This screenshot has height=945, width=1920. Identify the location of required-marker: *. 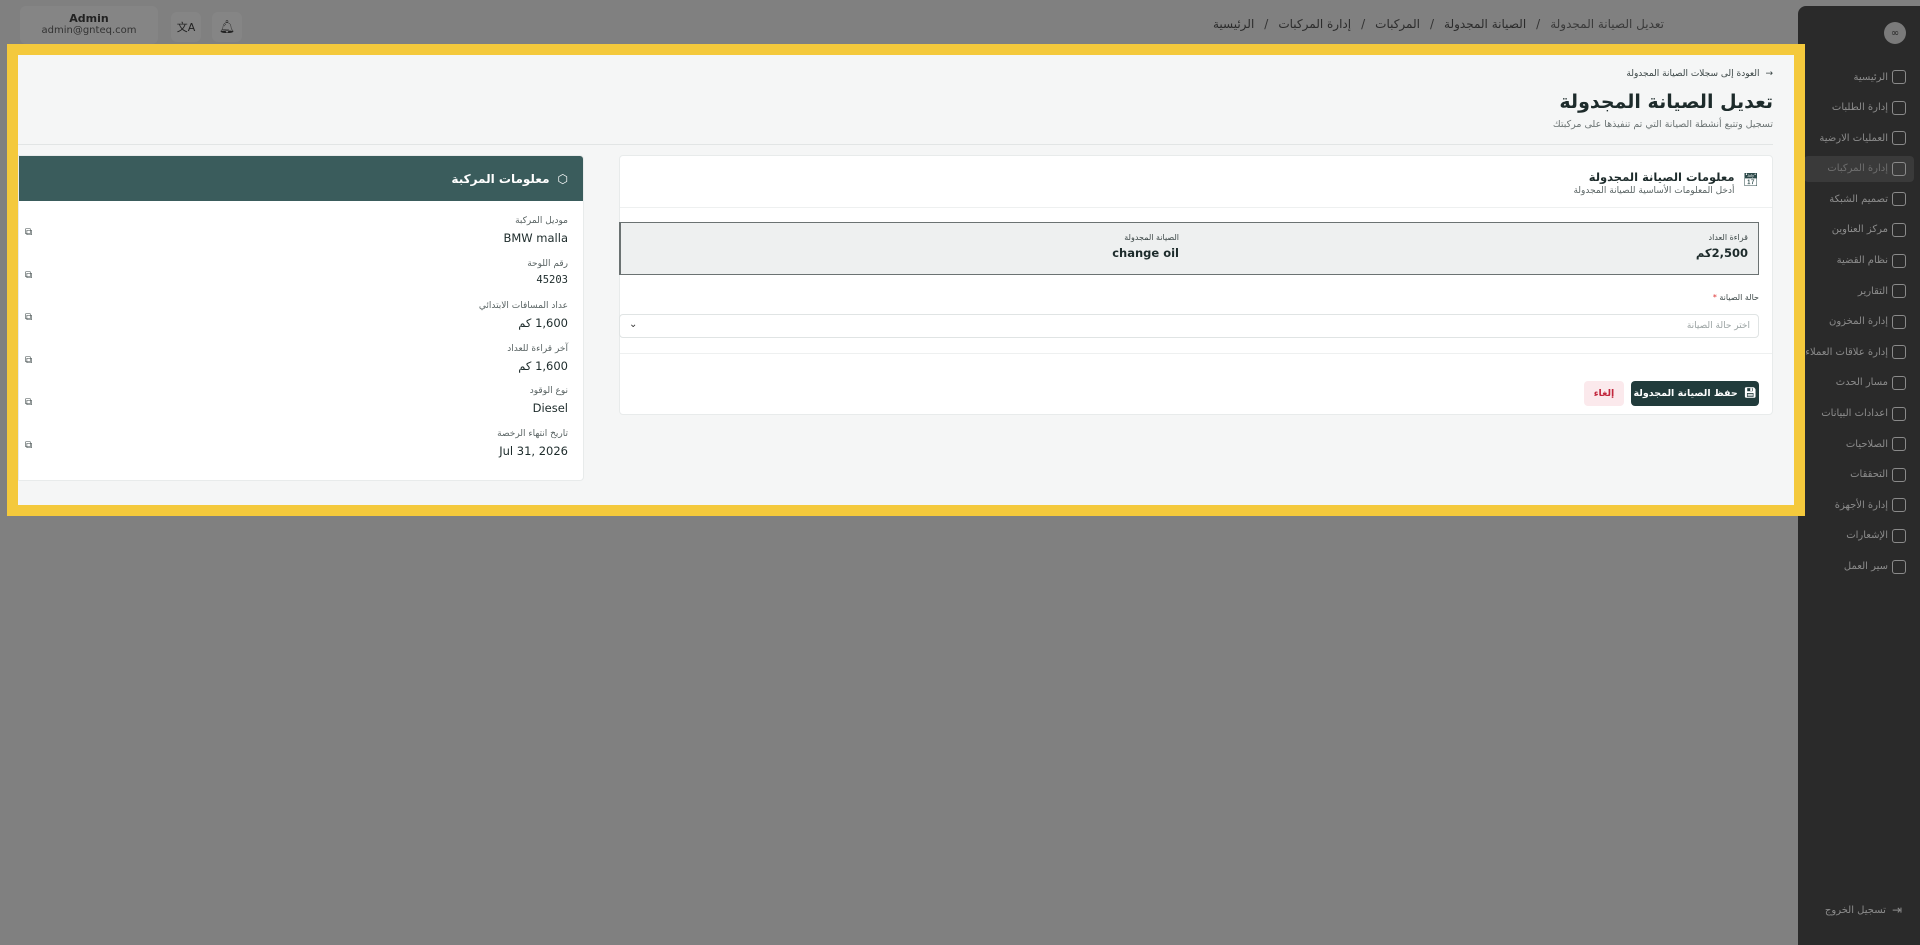
(1714, 297).